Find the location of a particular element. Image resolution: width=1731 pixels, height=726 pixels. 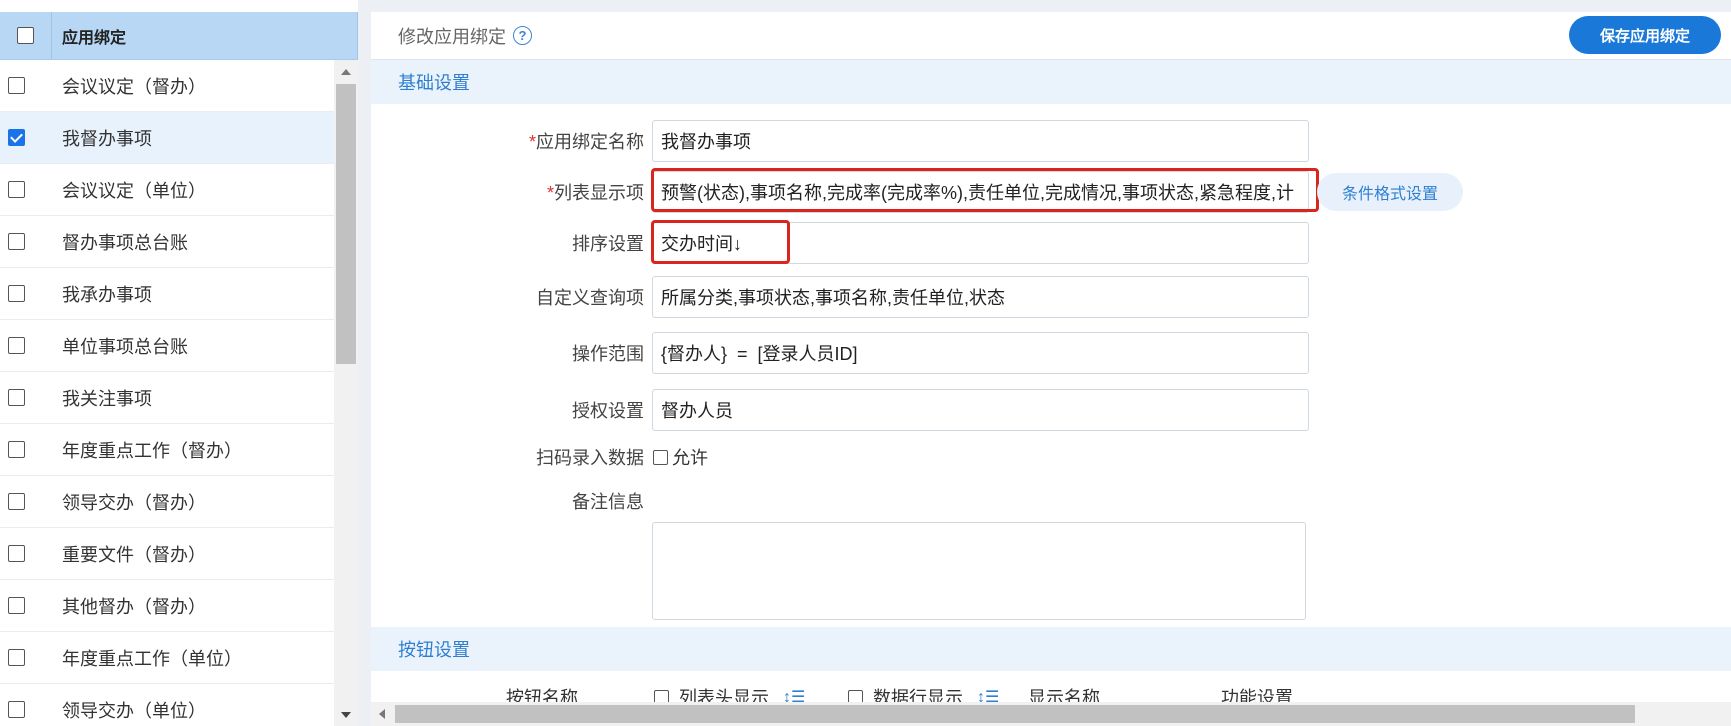

select-all-cell is located at coordinates (26, 35).